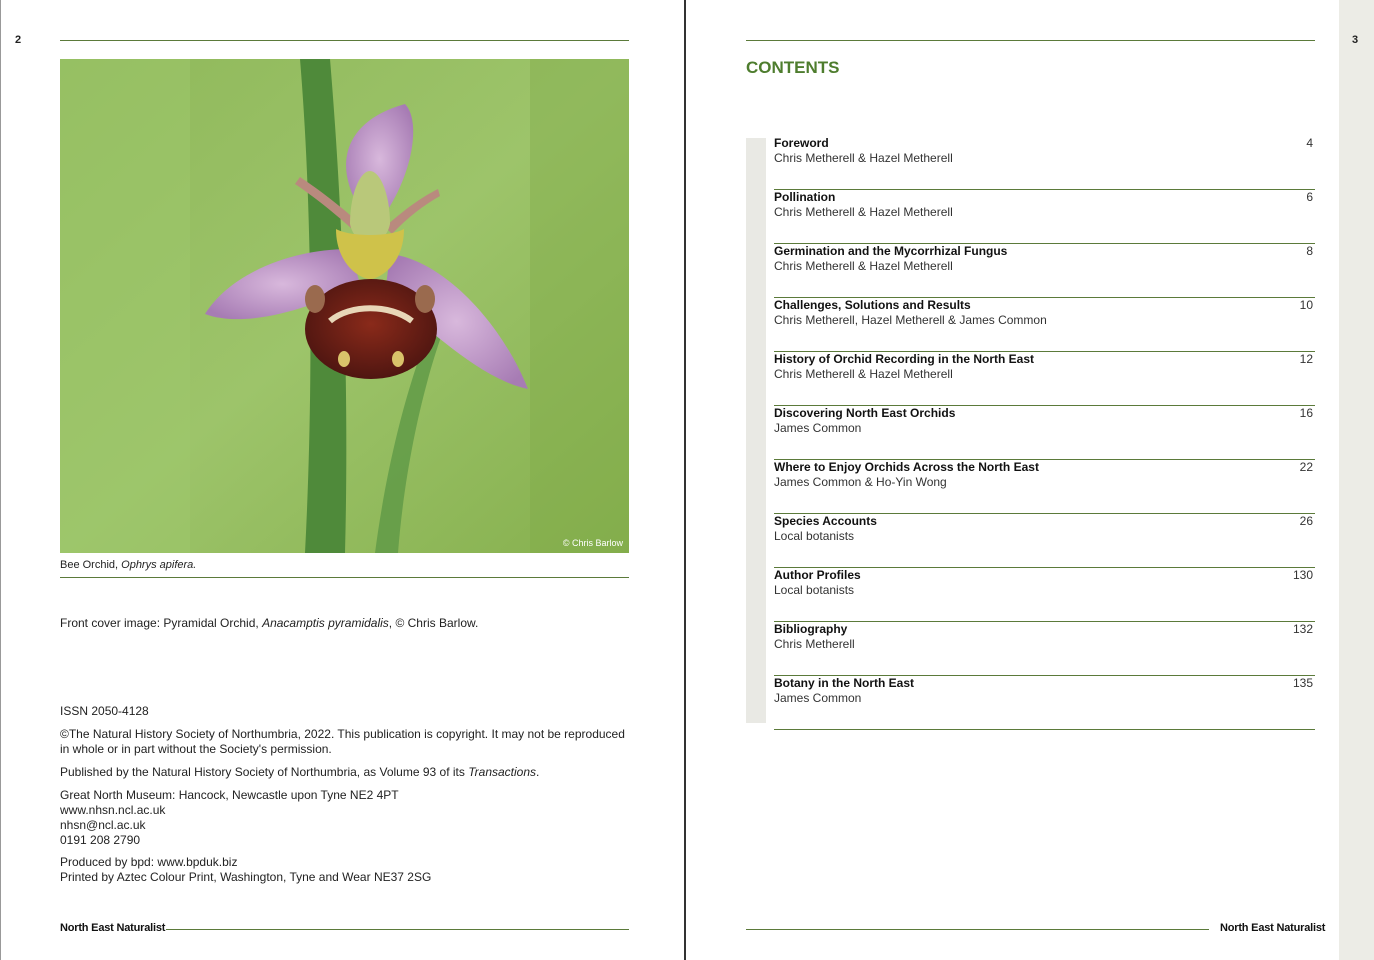  I want to click on page-edge-strip, so click(1356, 480).